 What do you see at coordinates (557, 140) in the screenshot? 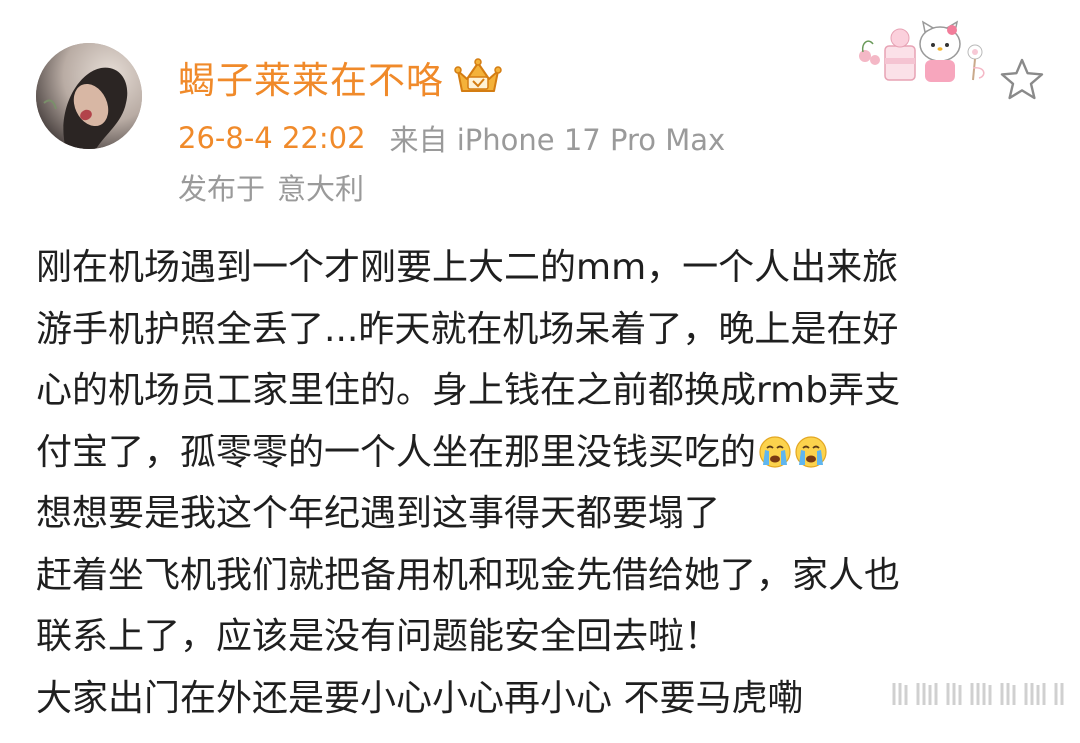
I see `post-source: 来自 iPhone 17 Pro Max` at bounding box center [557, 140].